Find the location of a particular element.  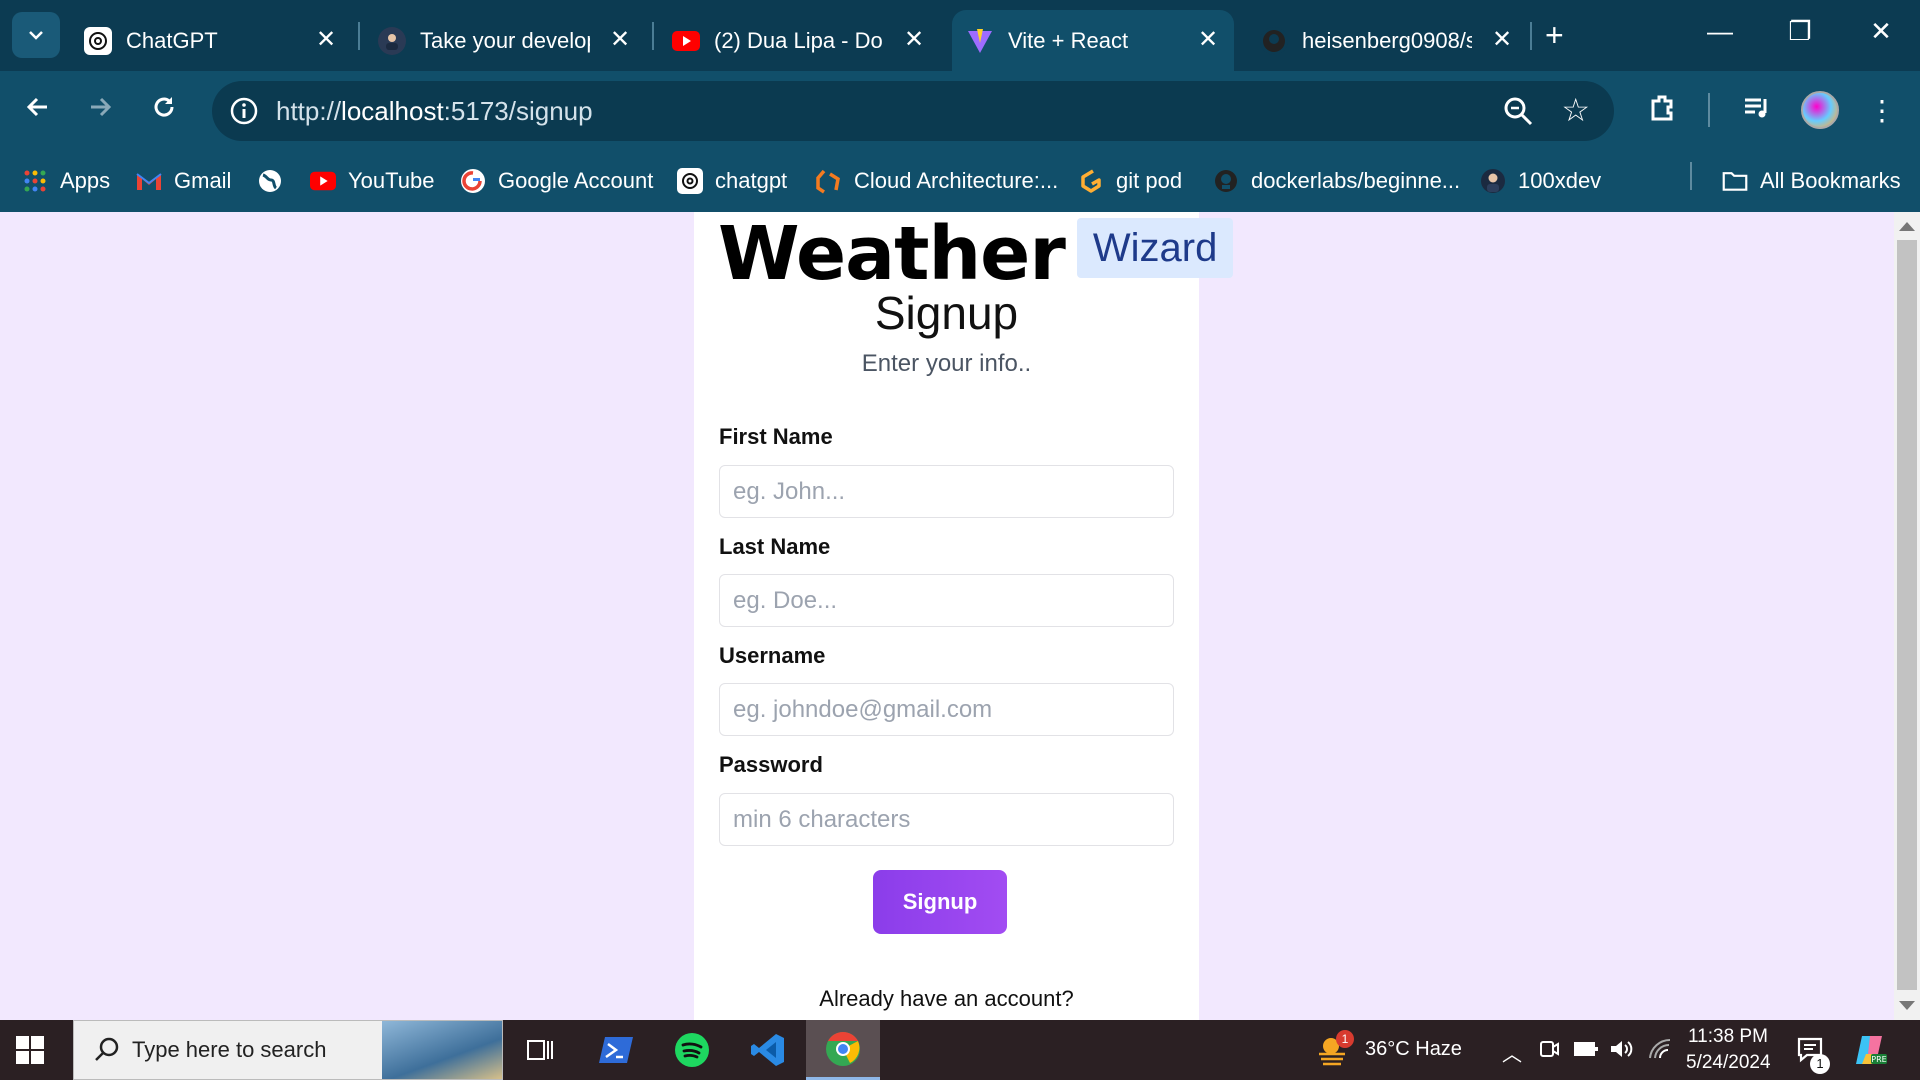

tab-title: (2) Dua Lipa - Don is located at coordinates (799, 40).